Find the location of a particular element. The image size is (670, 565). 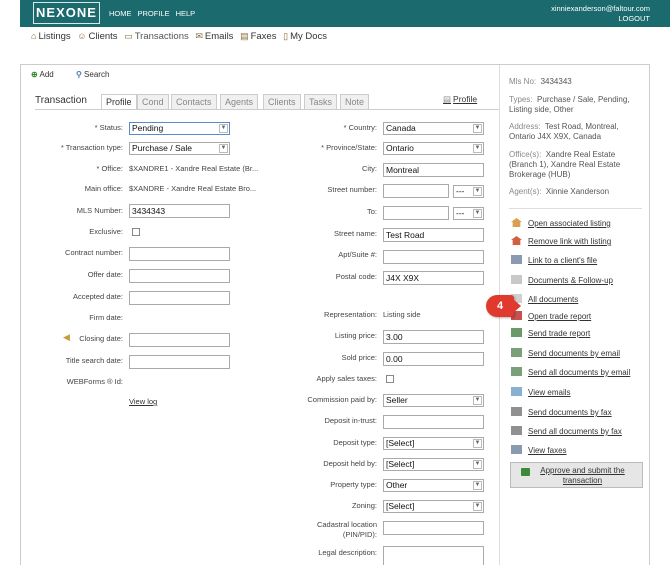

all-documents-link: All documents is located at coordinates (544, 299).